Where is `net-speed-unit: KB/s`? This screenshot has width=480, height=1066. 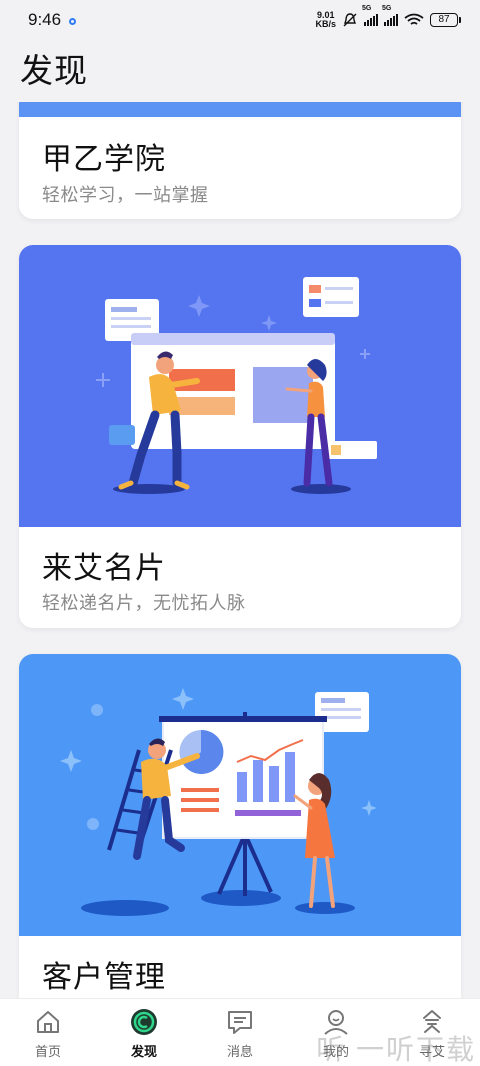
net-speed-unit: KB/s is located at coordinates (325, 24).